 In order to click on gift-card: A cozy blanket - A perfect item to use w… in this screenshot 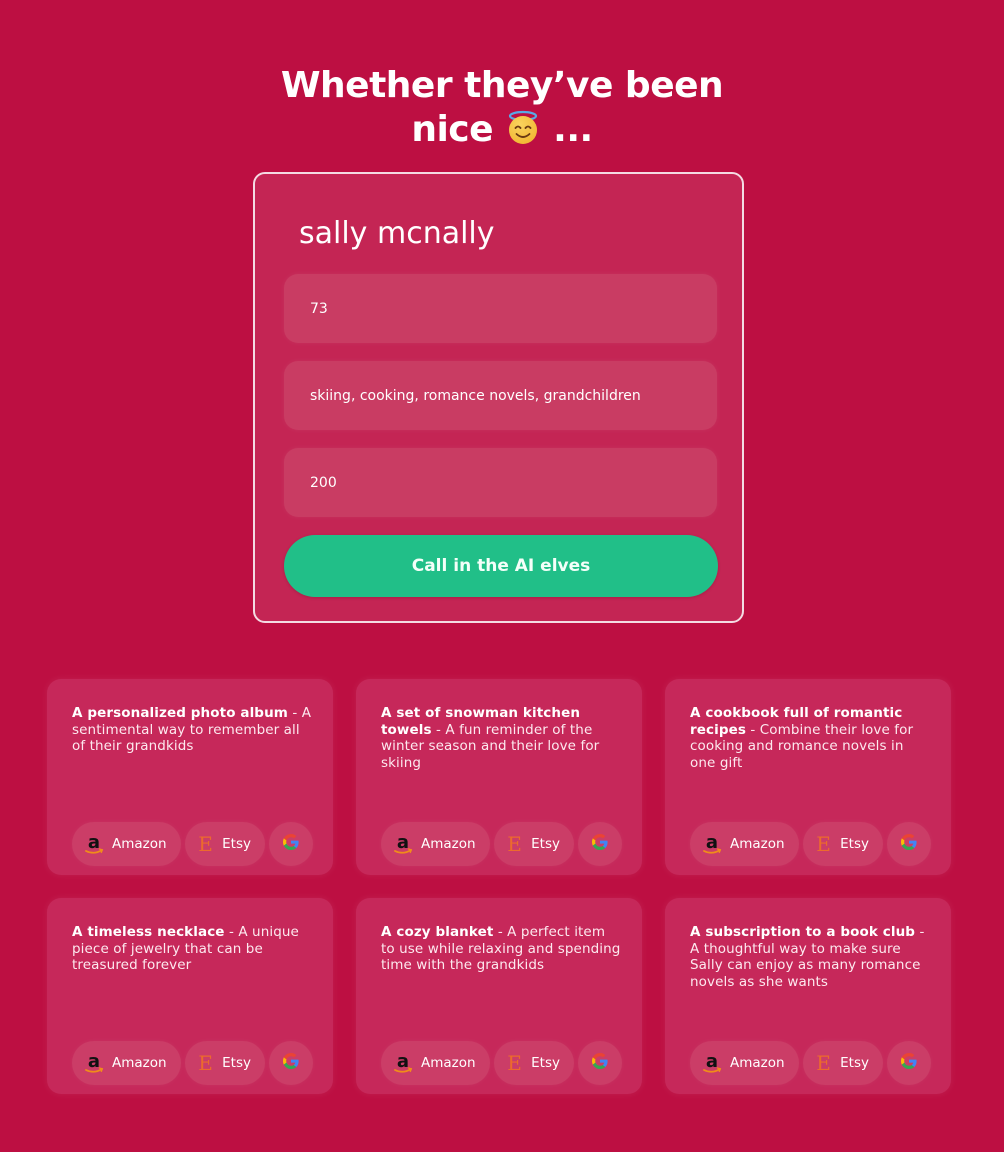, I will do `click(499, 996)`.